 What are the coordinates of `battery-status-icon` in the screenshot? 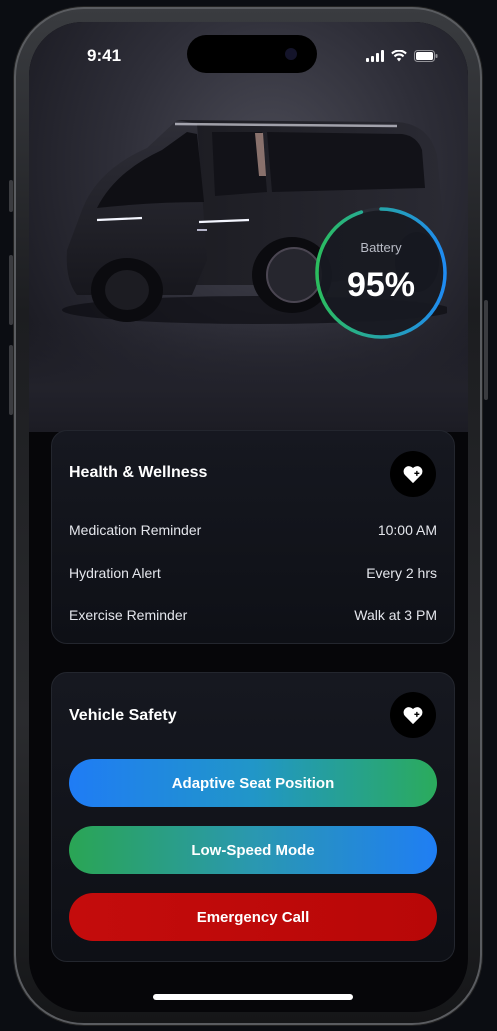 It's located at (426, 56).